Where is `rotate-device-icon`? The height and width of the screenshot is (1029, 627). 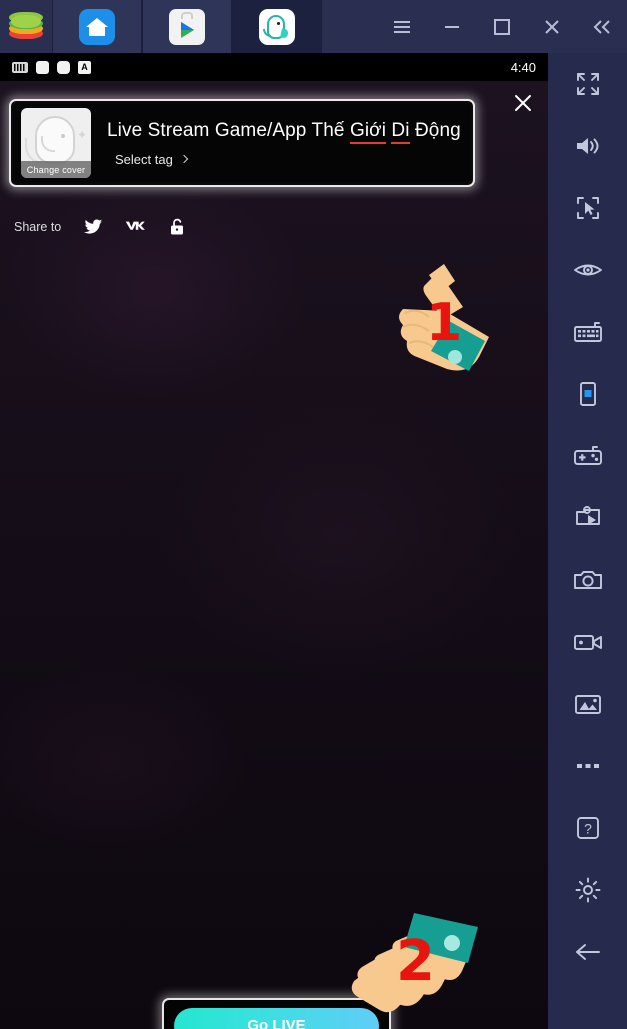
rotate-device-icon is located at coordinates (587, 394).